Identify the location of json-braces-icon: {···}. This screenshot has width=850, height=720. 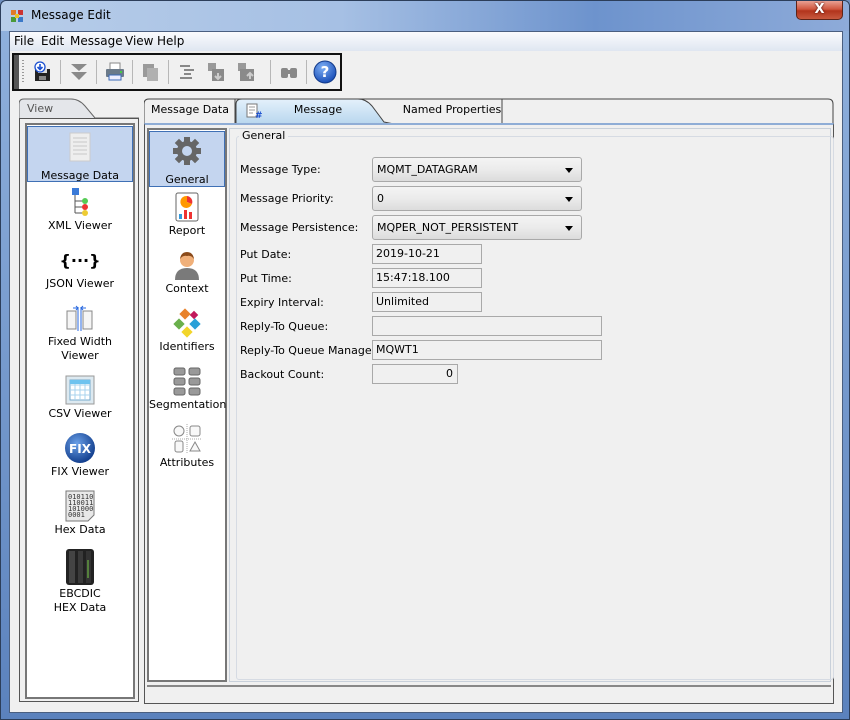
(80, 260).